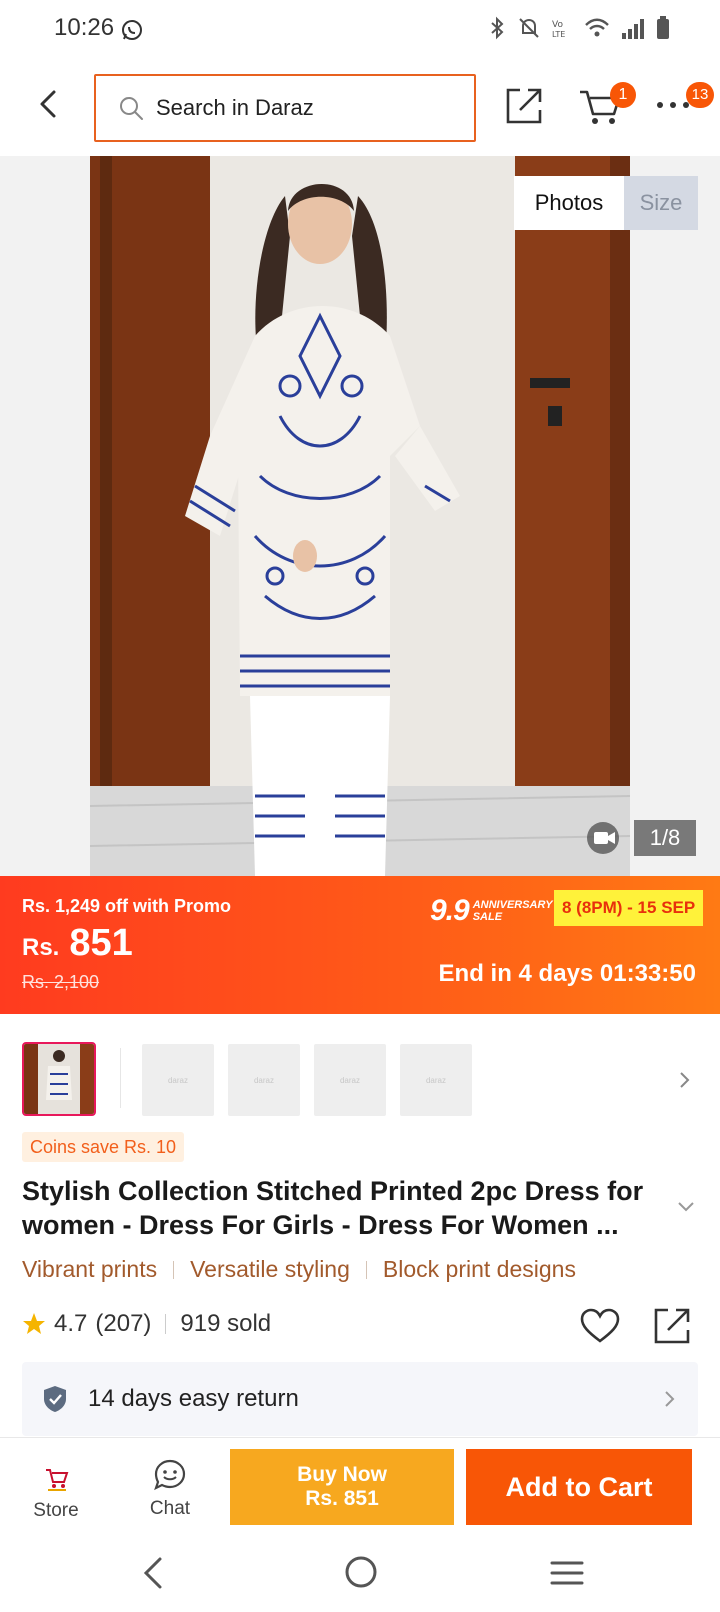 The height and width of the screenshot is (1612, 720). Describe the element at coordinates (193, 1398) in the screenshot. I see `return-policy-text: 14 days easy return` at that location.